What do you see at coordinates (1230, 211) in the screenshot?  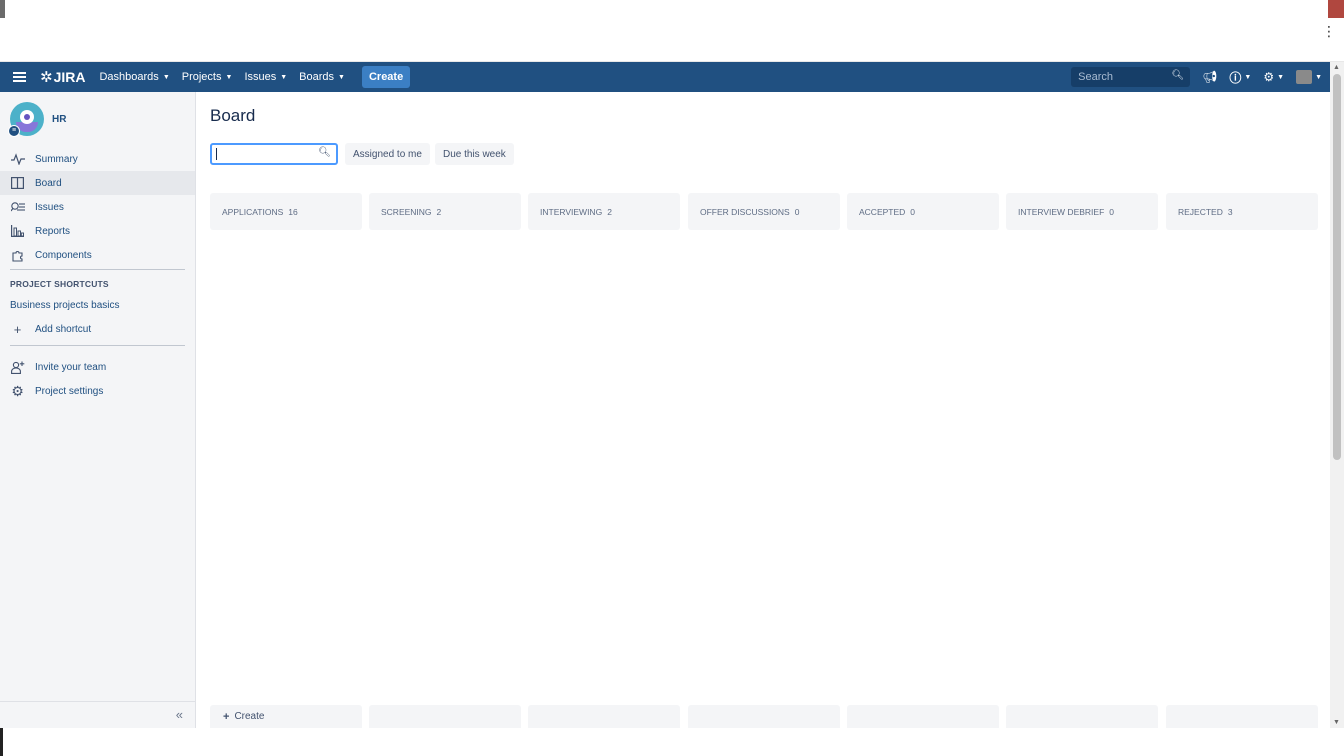 I see `column-count: 3` at bounding box center [1230, 211].